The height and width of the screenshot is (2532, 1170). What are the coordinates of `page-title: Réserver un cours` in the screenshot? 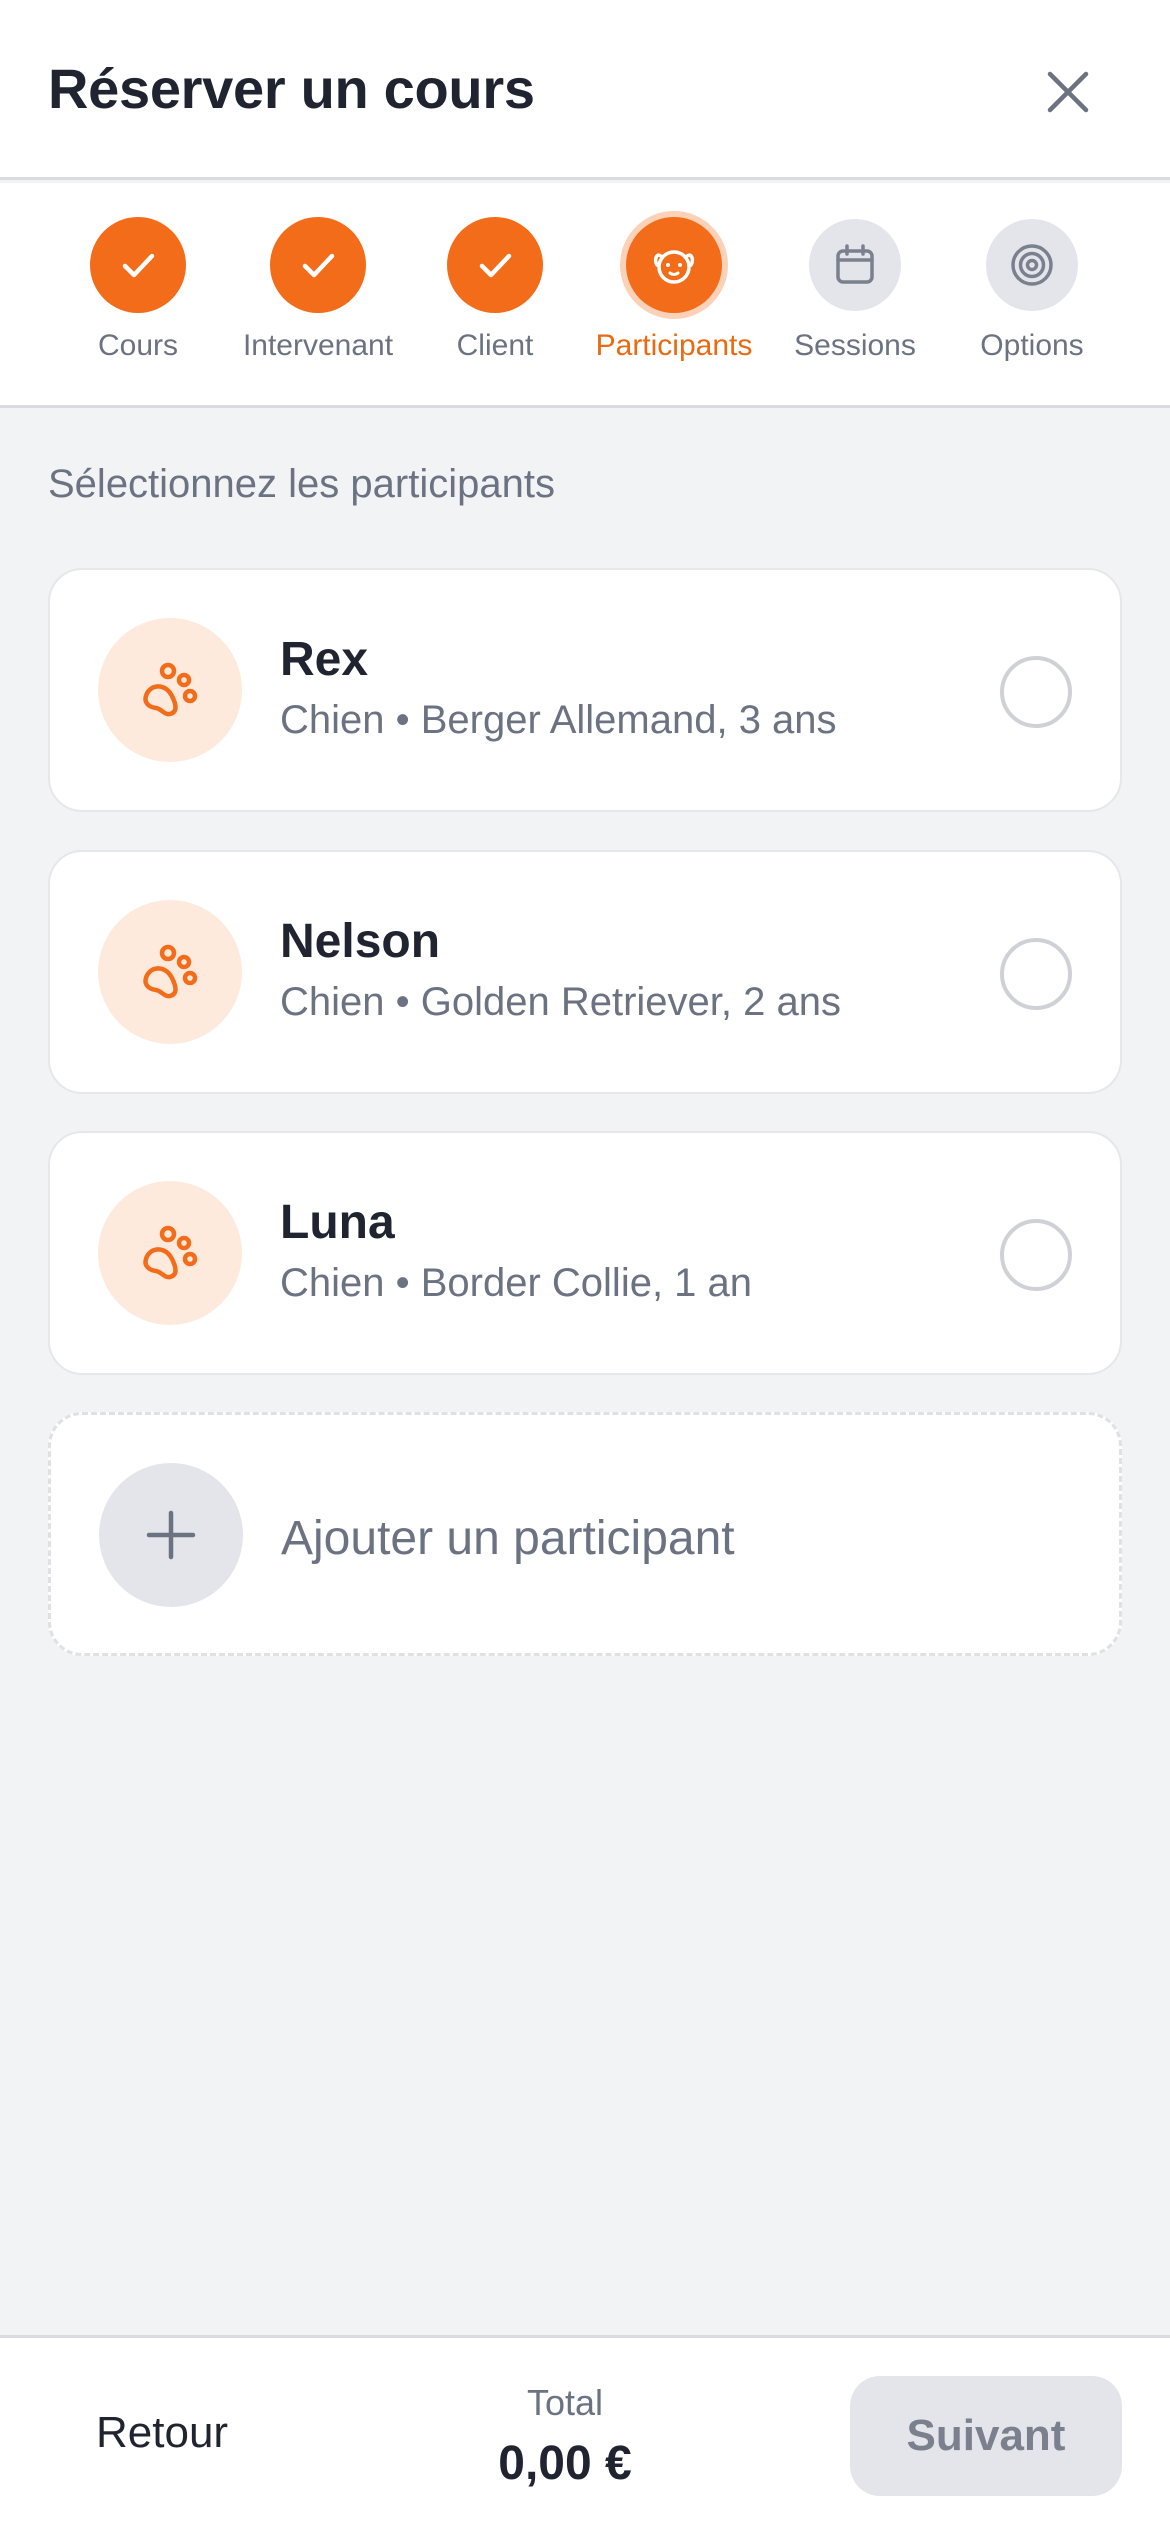 It's located at (291, 88).